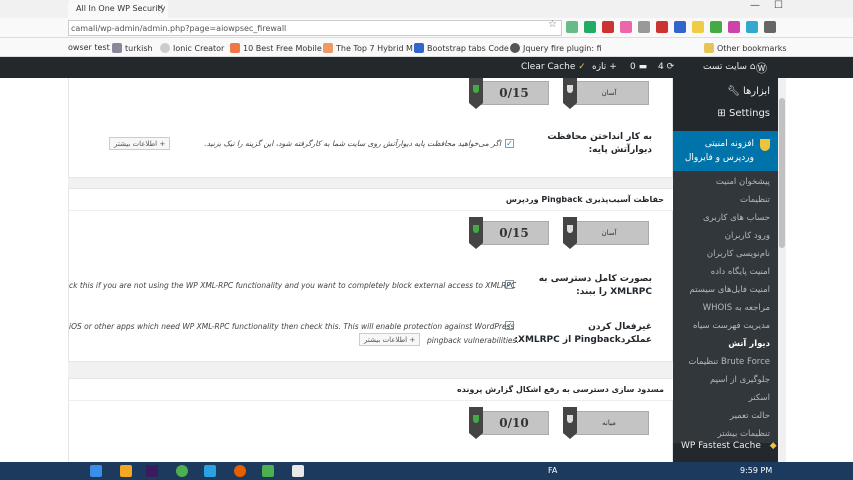 This screenshot has width=853, height=480. Describe the element at coordinates (782, 173) in the screenshot. I see `scrollbar-thumb` at that location.